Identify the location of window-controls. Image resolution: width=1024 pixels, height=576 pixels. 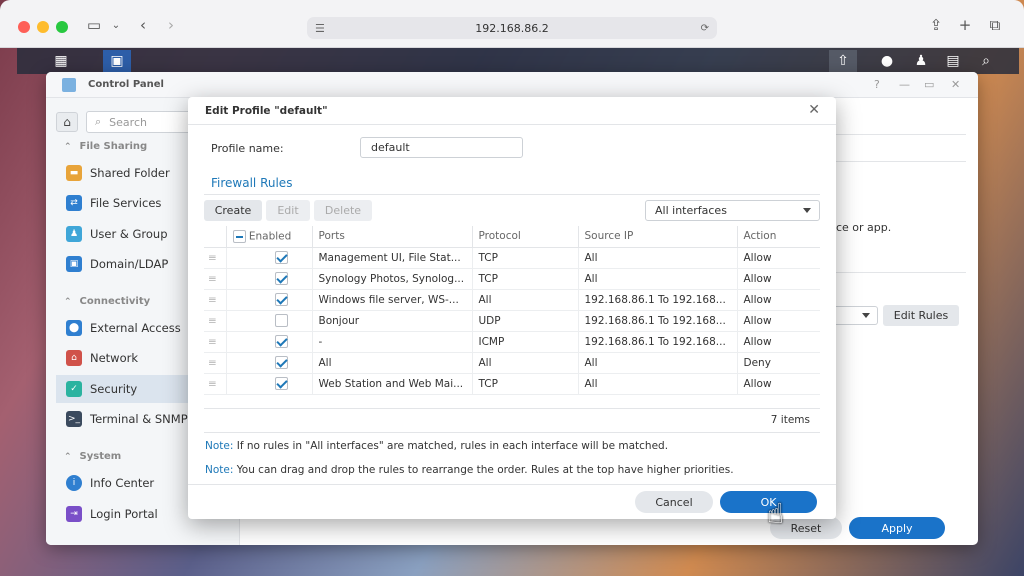
(43, 27).